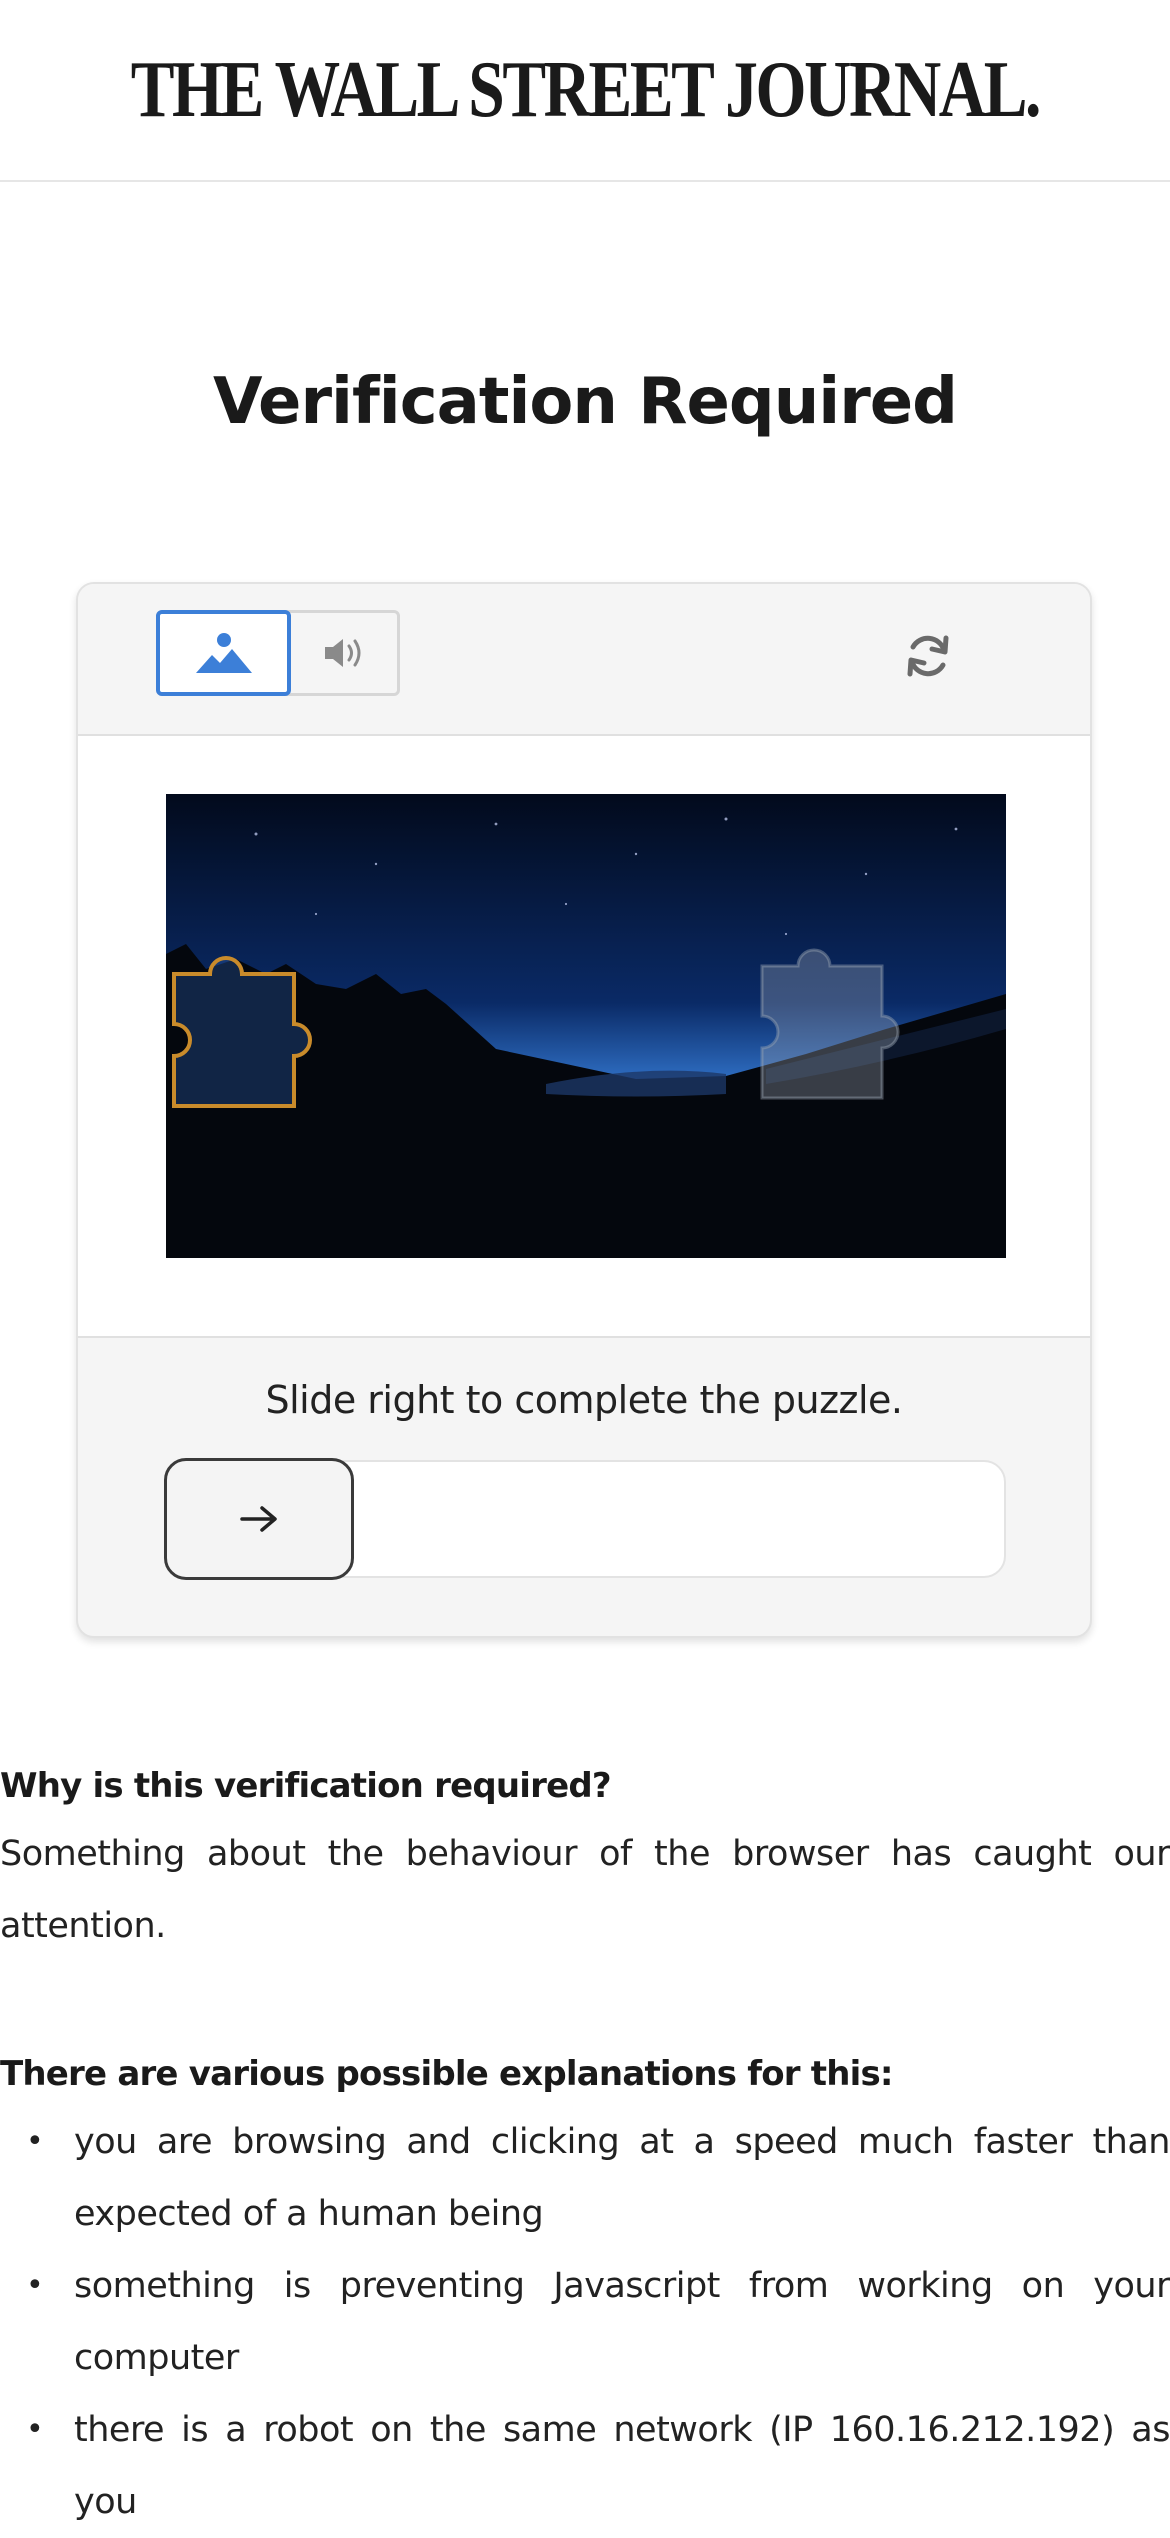  I want to click on captcha-toolbar, so click(584, 660).